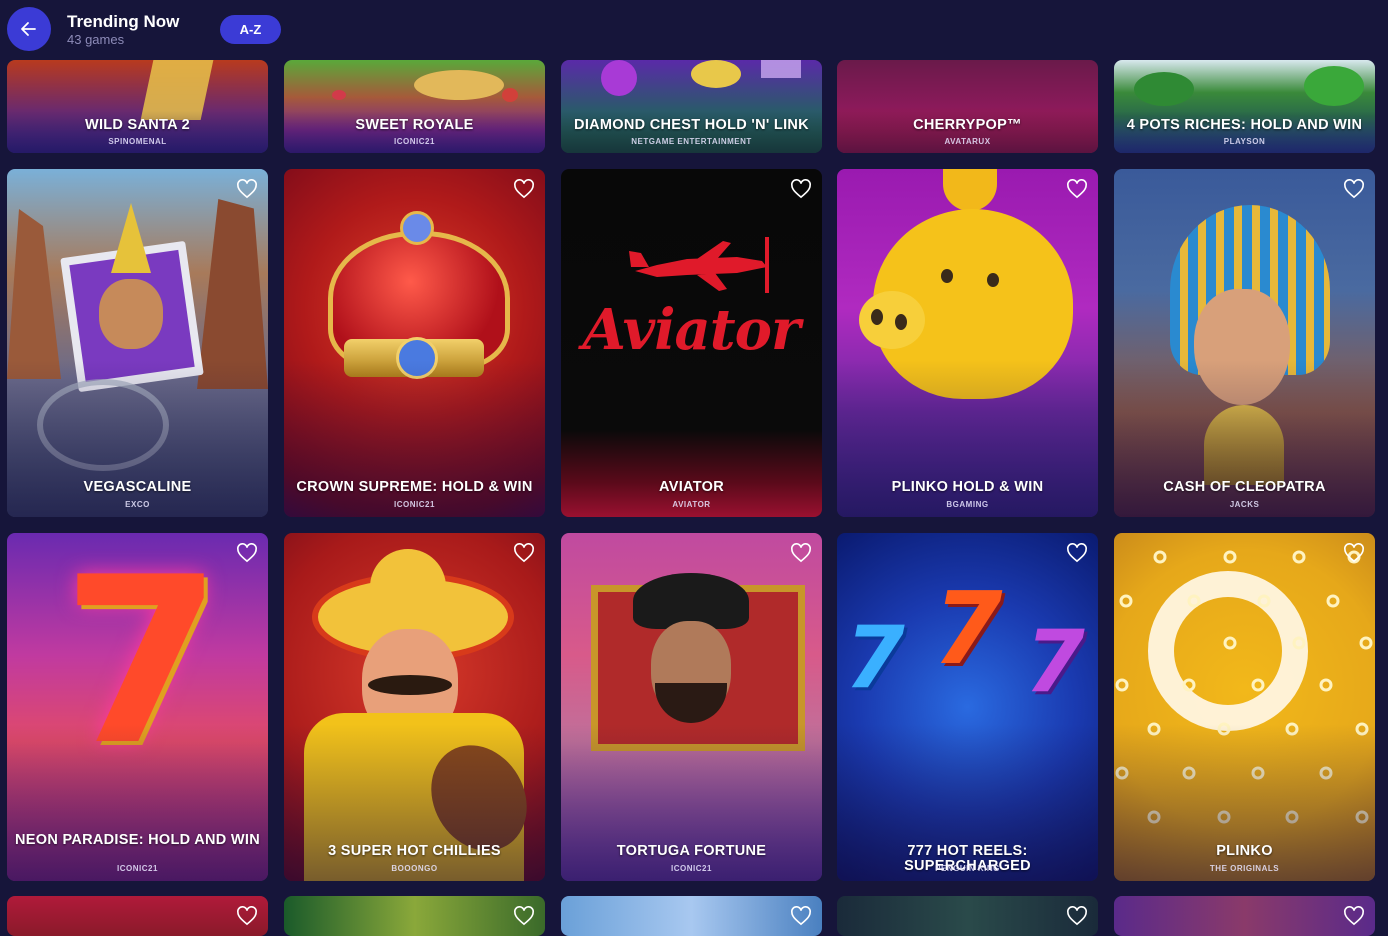 The height and width of the screenshot is (936, 1388). What do you see at coordinates (967, 141) in the screenshot?
I see `game-provider: AVATARUX` at bounding box center [967, 141].